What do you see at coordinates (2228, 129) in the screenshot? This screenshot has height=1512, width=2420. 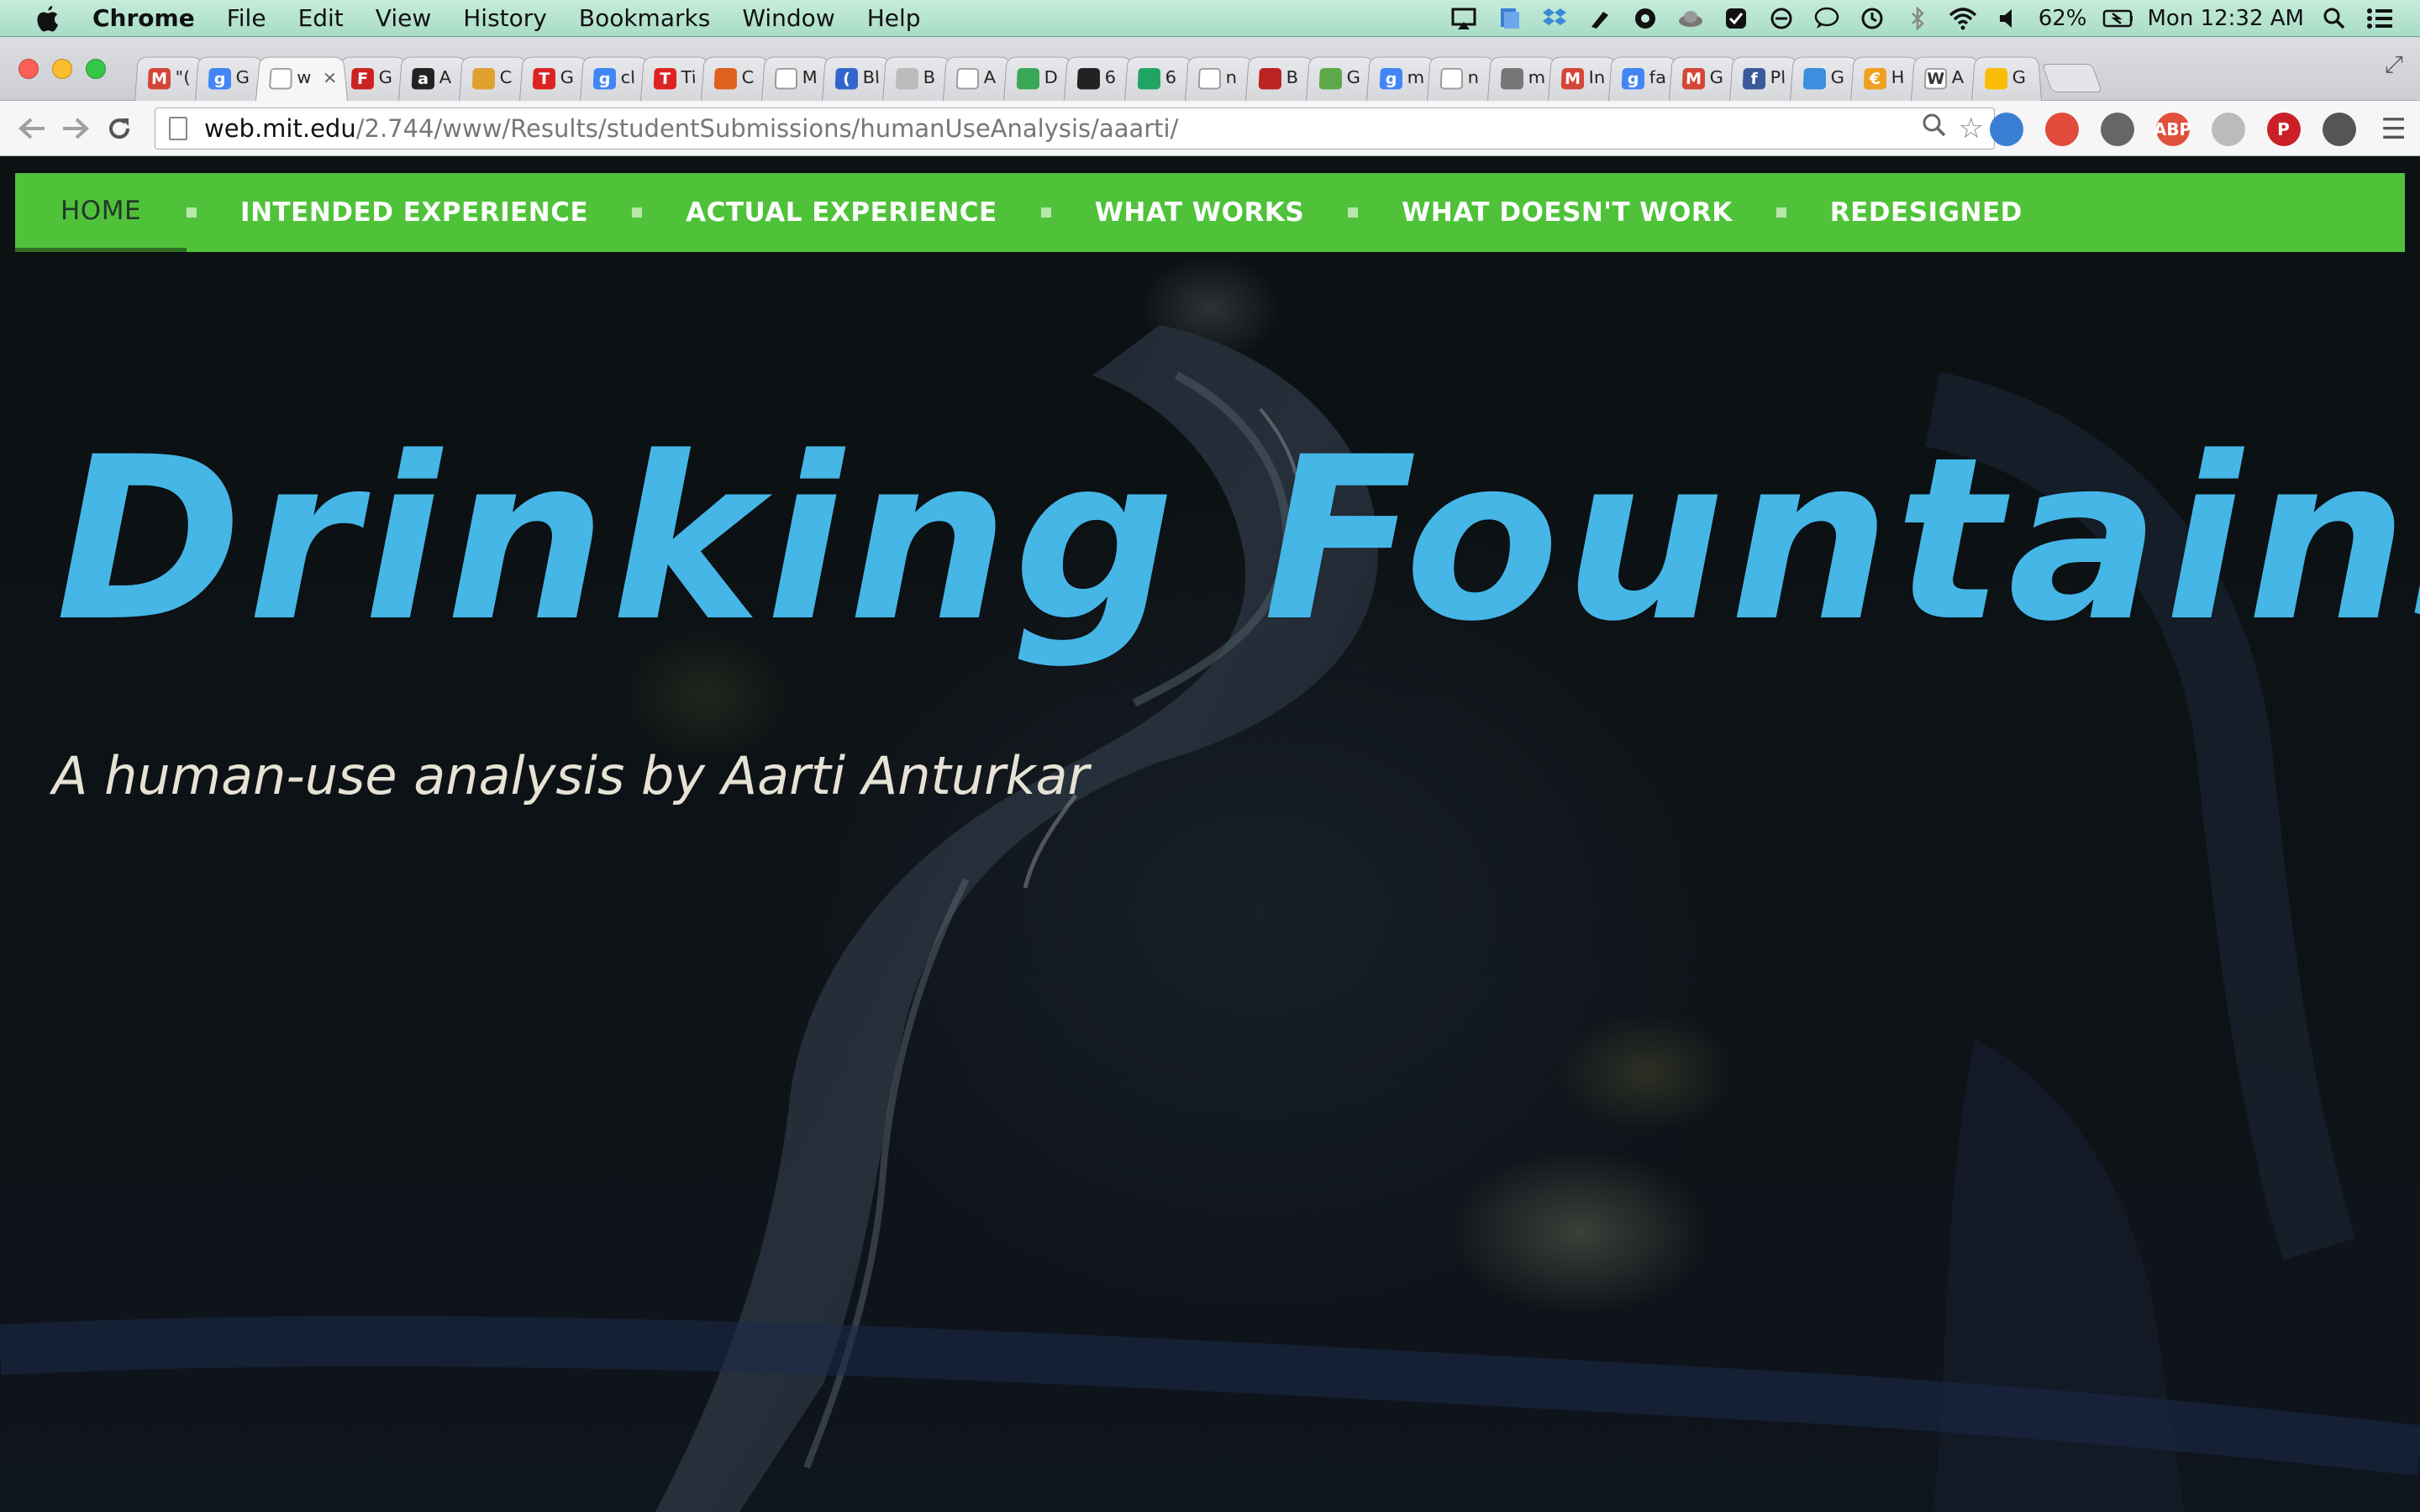 I see `globe-ext-icon` at bounding box center [2228, 129].